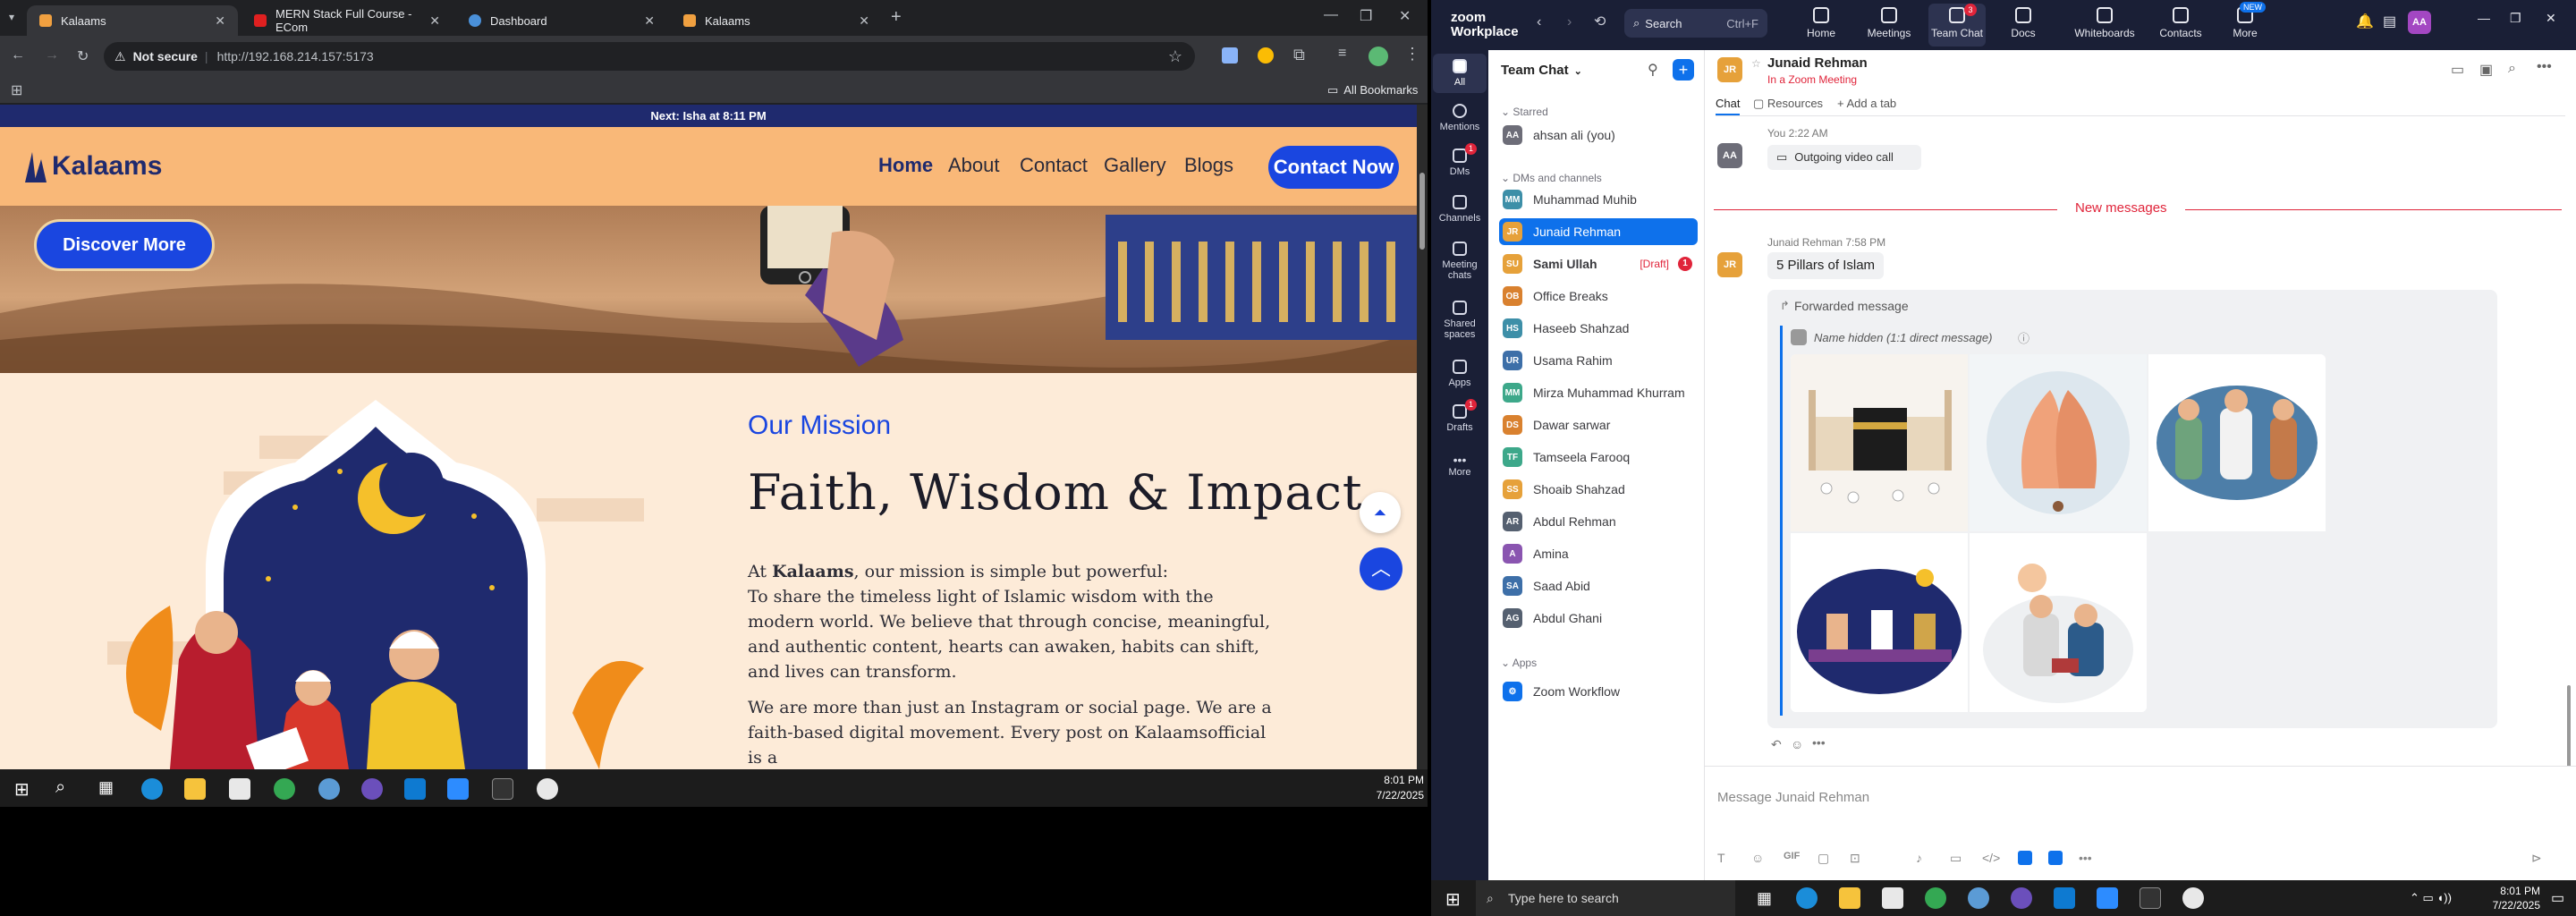 This screenshot has width=2576, height=916. I want to click on nav-whiteboards: Whiteboards, so click(2104, 23).